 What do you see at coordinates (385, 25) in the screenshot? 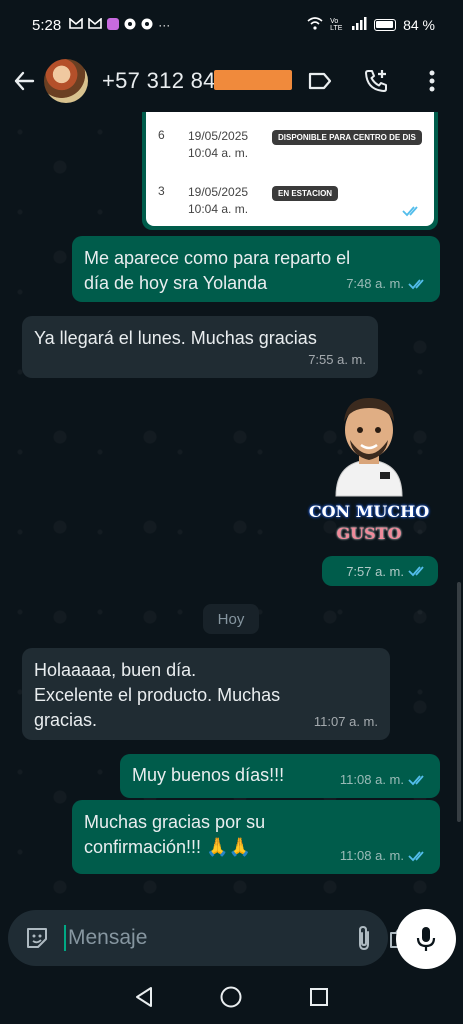
I see `battery-icon` at bounding box center [385, 25].